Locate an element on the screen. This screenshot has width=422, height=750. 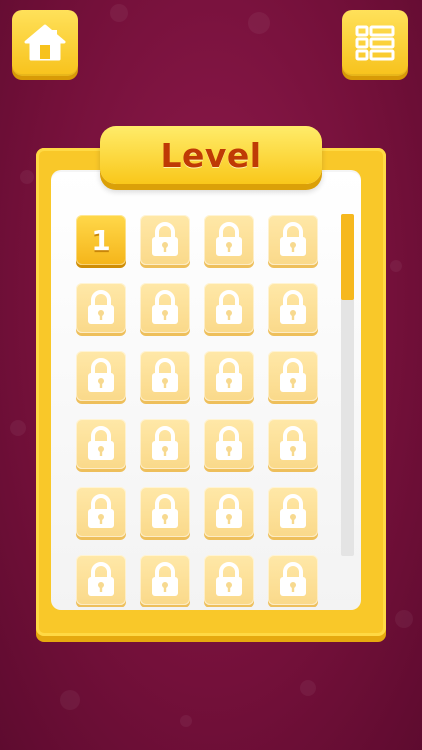
level-list-button is located at coordinates (375, 43).